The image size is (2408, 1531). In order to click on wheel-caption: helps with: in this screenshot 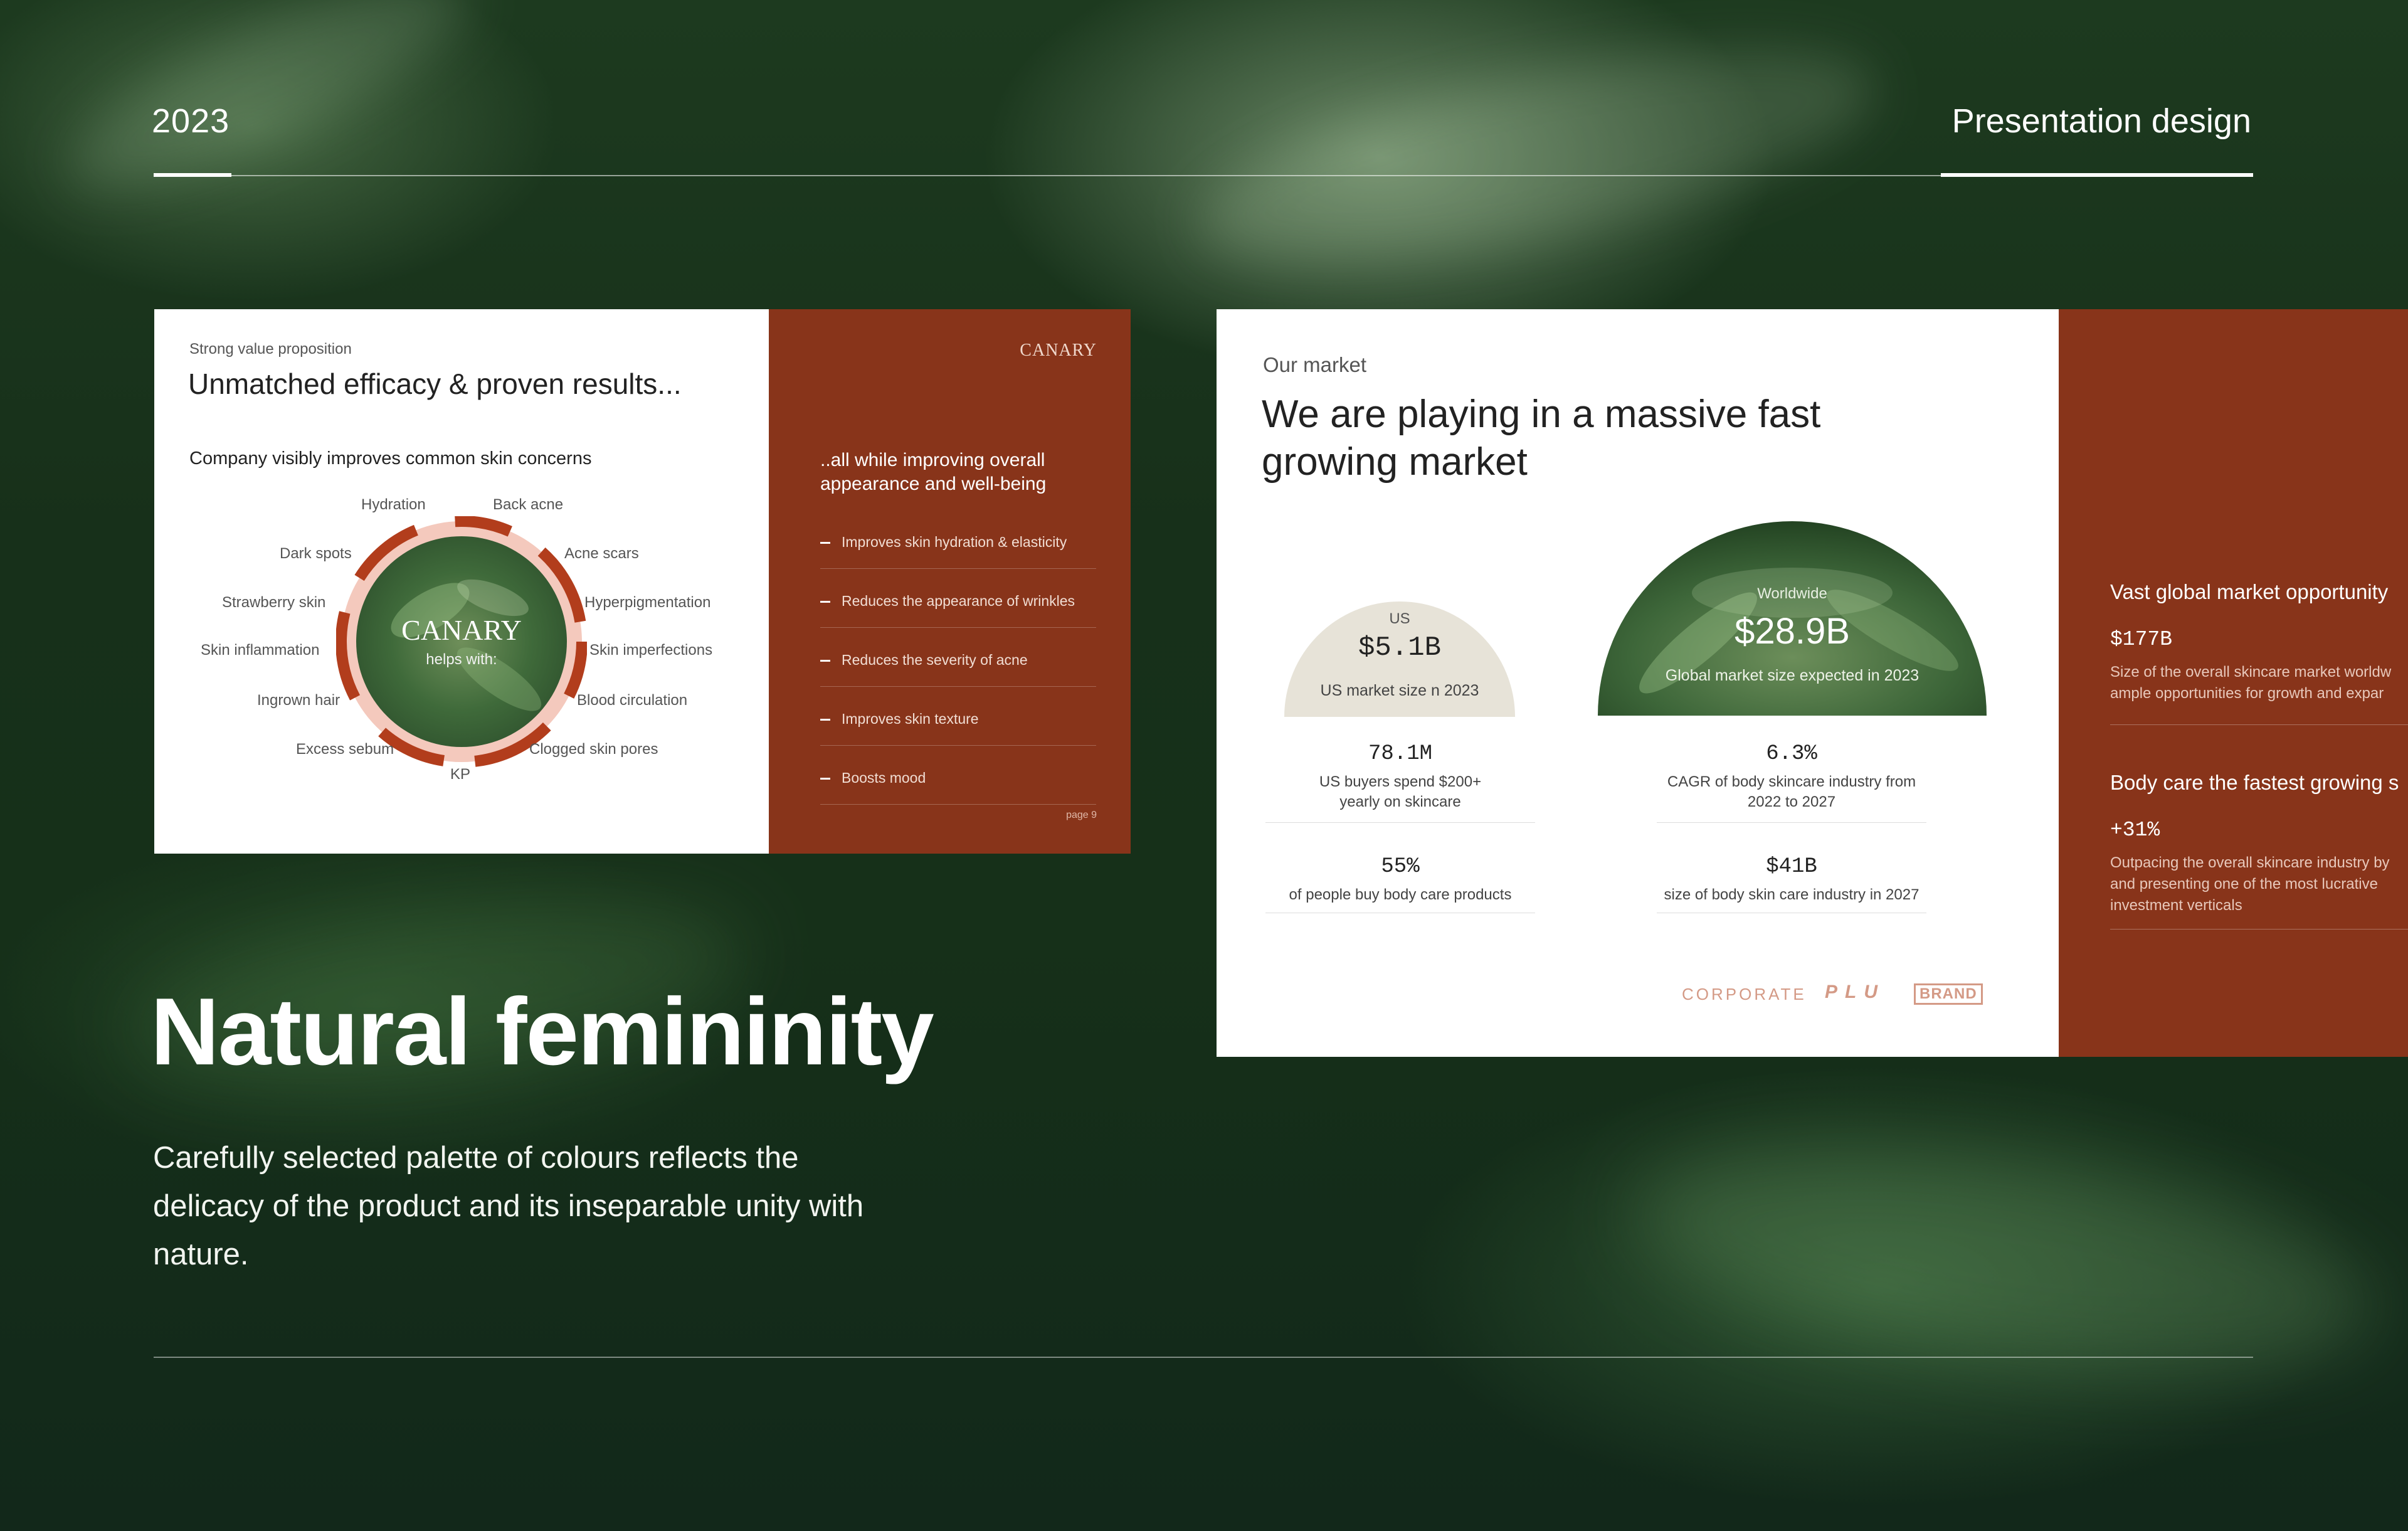, I will do `click(461, 659)`.